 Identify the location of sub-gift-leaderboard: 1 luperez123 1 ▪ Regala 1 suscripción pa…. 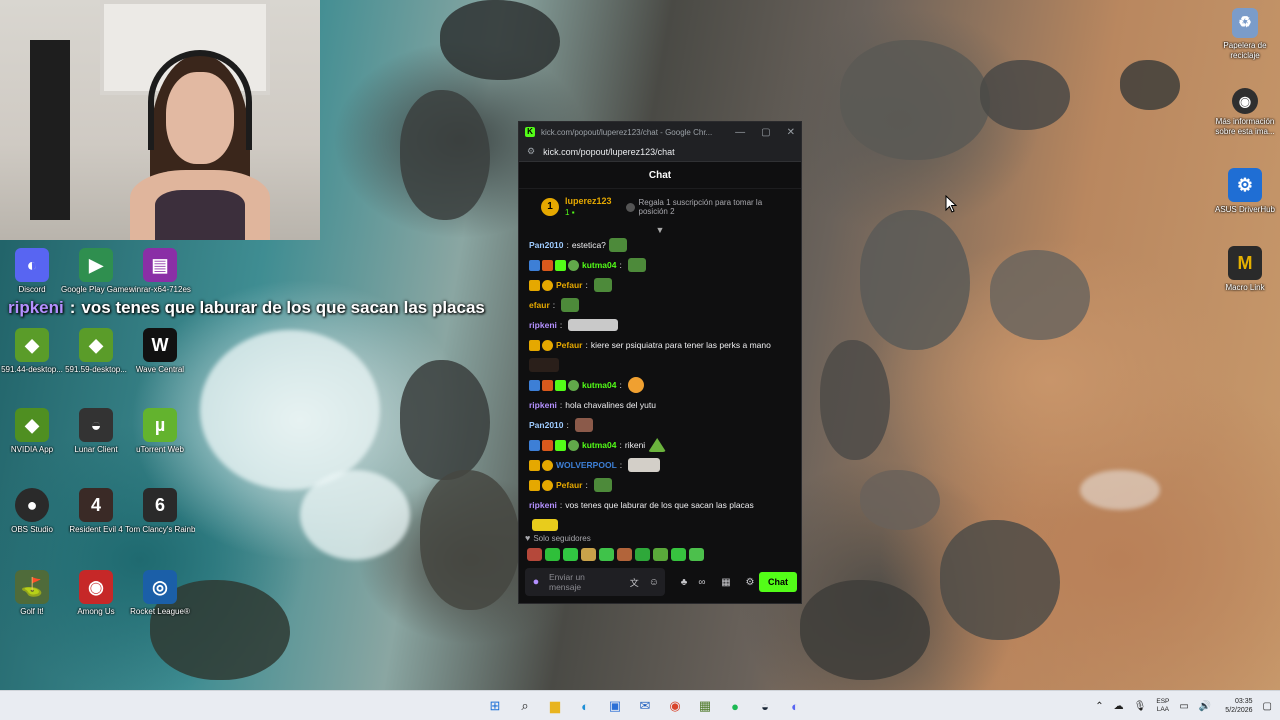
(660, 207).